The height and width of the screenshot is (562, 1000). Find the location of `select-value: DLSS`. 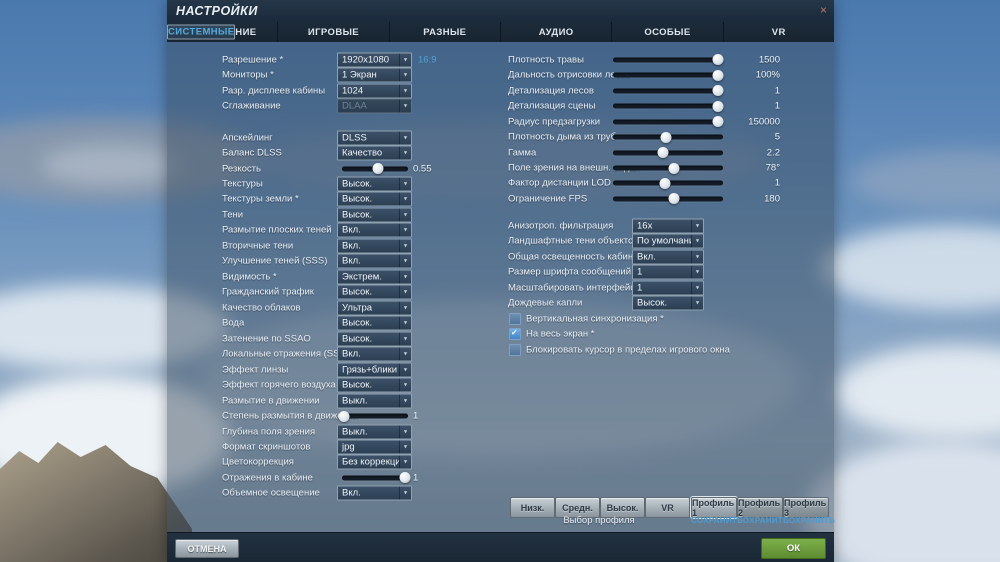

select-value: DLSS is located at coordinates (354, 138).